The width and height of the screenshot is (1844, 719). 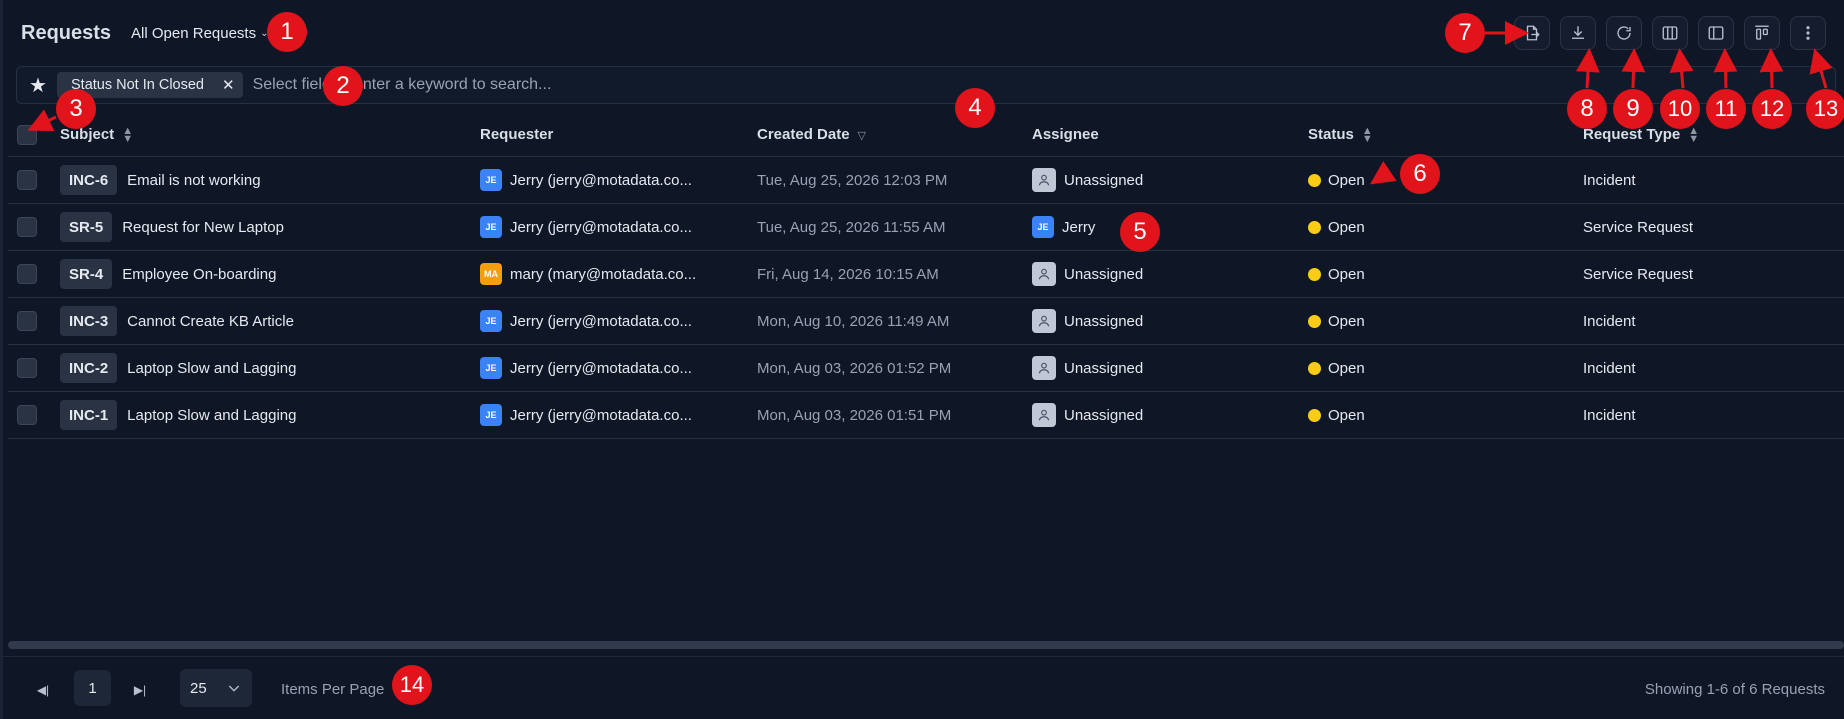 What do you see at coordinates (1314, 415) in the screenshot?
I see `status-dot` at bounding box center [1314, 415].